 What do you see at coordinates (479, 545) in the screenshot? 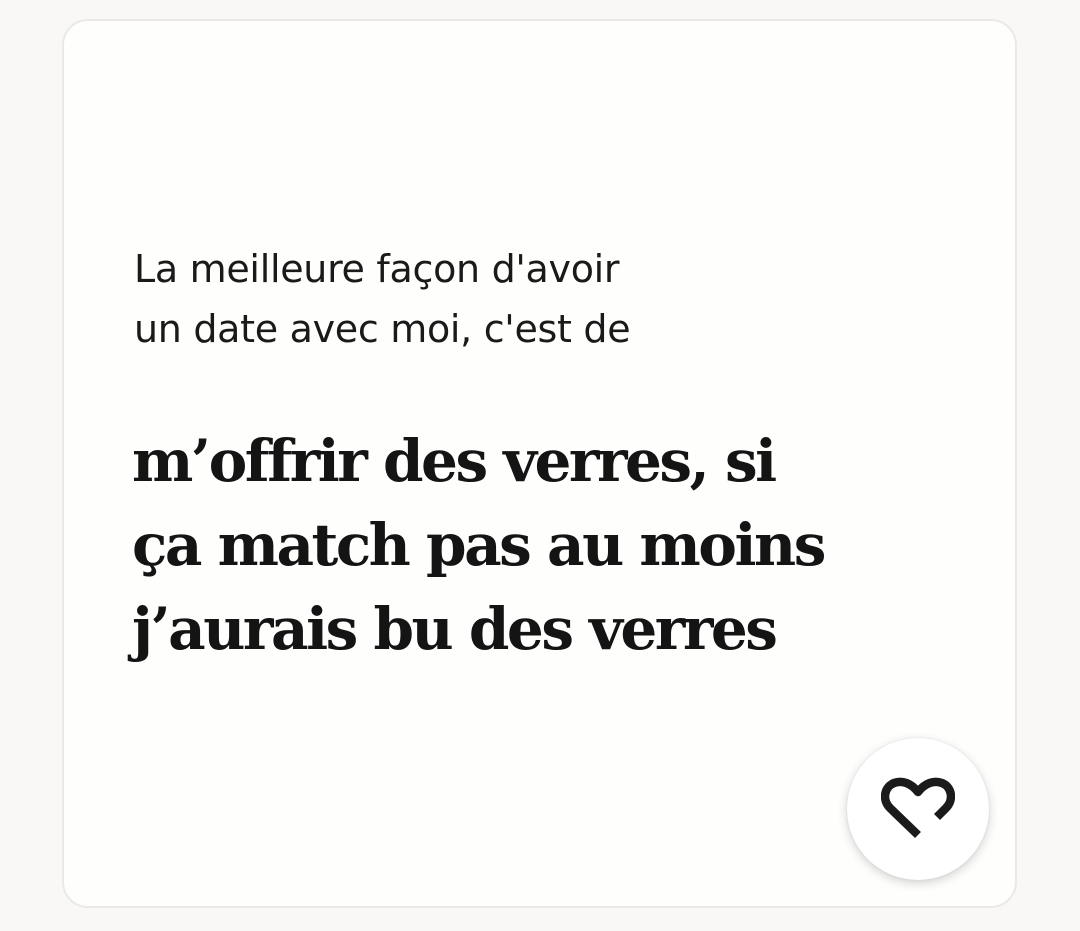
I see `prompt-answer-line: ça match pas au moins` at bounding box center [479, 545].